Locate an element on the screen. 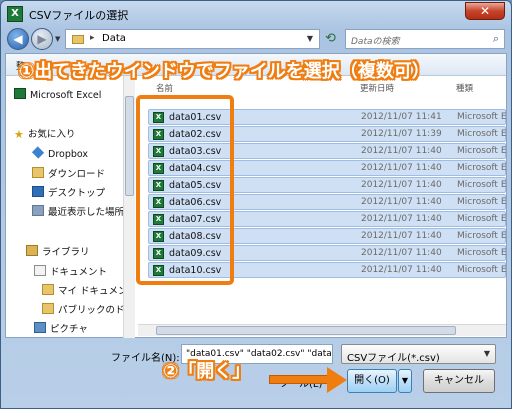 This screenshot has height=409, width=512. filetype-select: CSVファイル(*.csv) ▼ is located at coordinates (418, 354).